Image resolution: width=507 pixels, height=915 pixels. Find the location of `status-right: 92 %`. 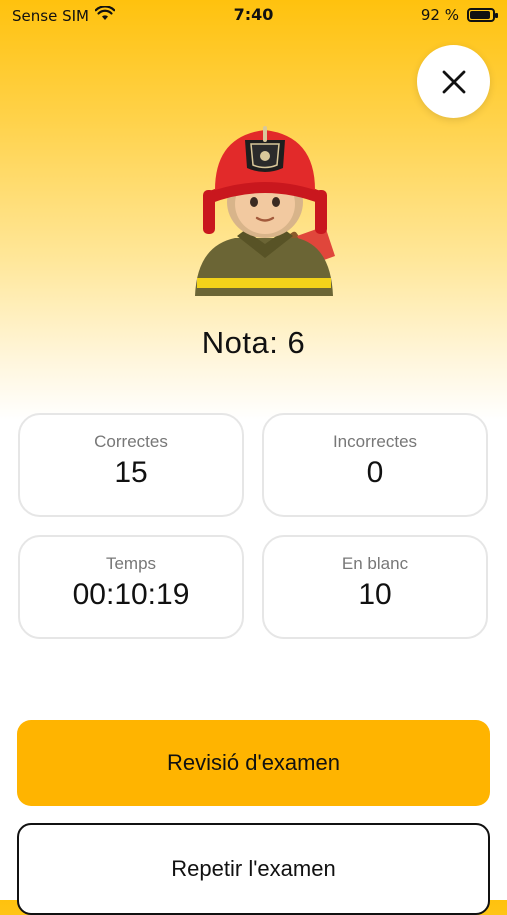

status-right: 92 % is located at coordinates (459, 15).